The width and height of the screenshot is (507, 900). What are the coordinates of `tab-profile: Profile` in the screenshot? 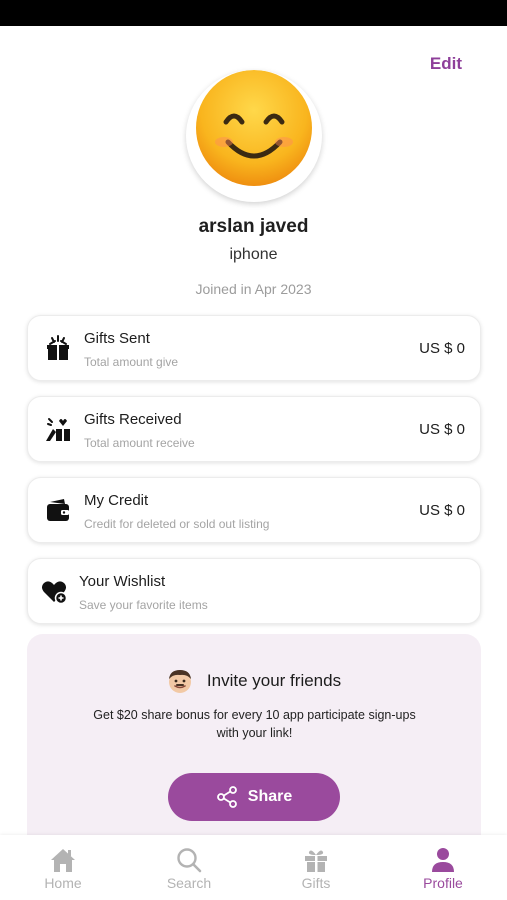 It's located at (443, 868).